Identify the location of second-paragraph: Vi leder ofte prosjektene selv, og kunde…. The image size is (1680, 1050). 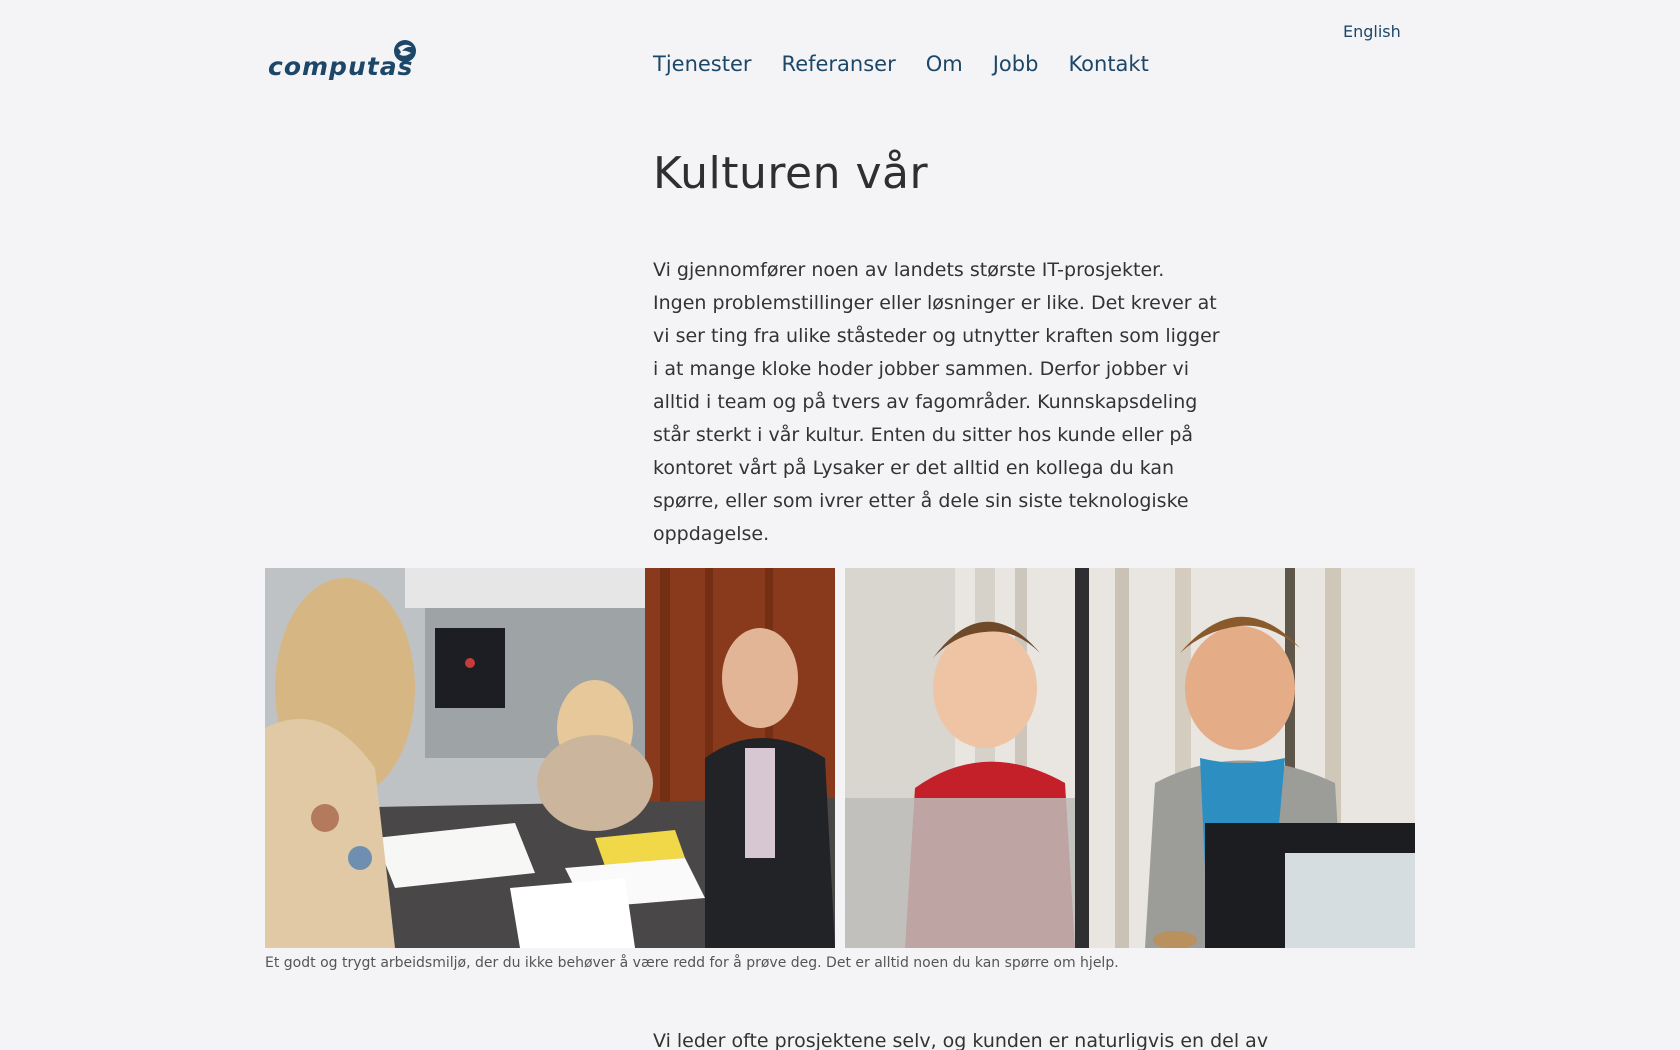
(961, 1040).